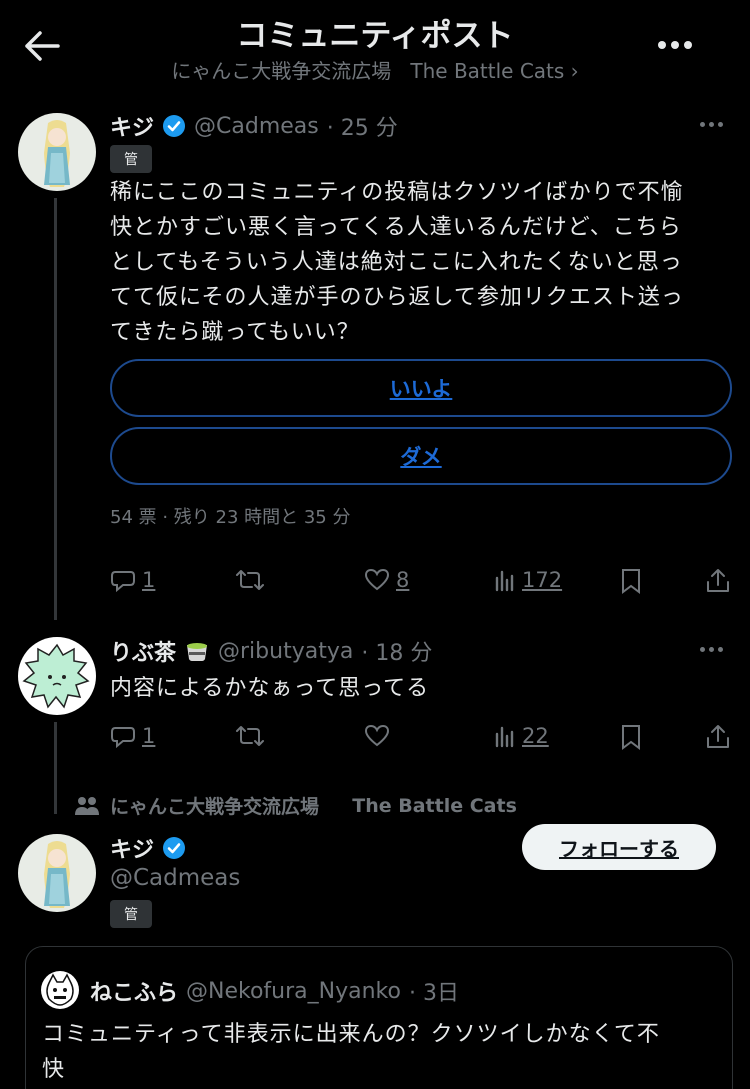 The height and width of the screenshot is (1089, 750). Describe the element at coordinates (421, 388) in the screenshot. I see `poll-option-yes: いいよ` at that location.